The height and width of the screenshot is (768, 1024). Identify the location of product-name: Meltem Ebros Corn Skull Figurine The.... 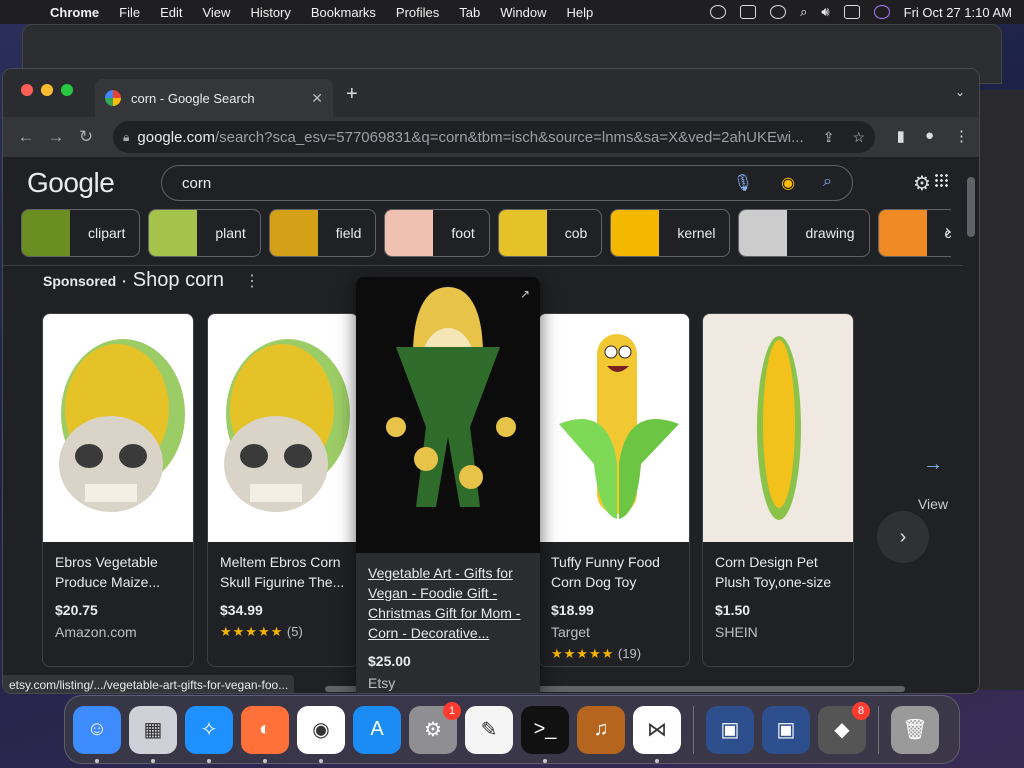
(283, 572).